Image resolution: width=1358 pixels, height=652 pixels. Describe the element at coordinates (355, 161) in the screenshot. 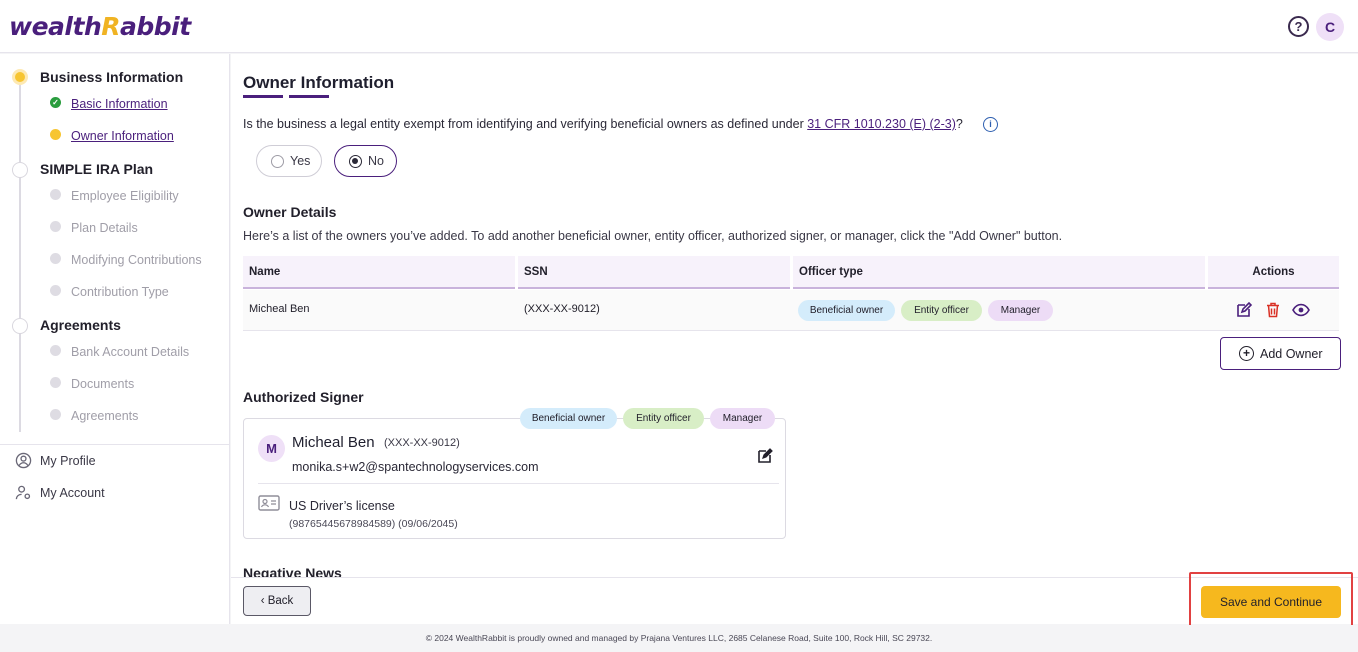

I see `radio-selected-icon` at that location.